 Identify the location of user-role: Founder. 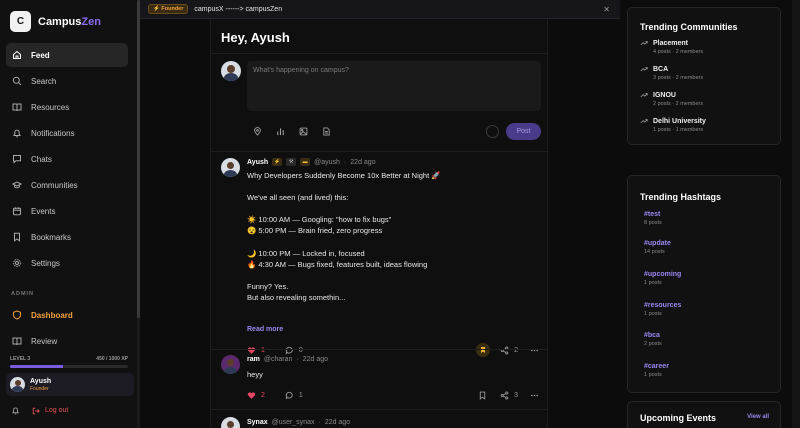
(39, 388).